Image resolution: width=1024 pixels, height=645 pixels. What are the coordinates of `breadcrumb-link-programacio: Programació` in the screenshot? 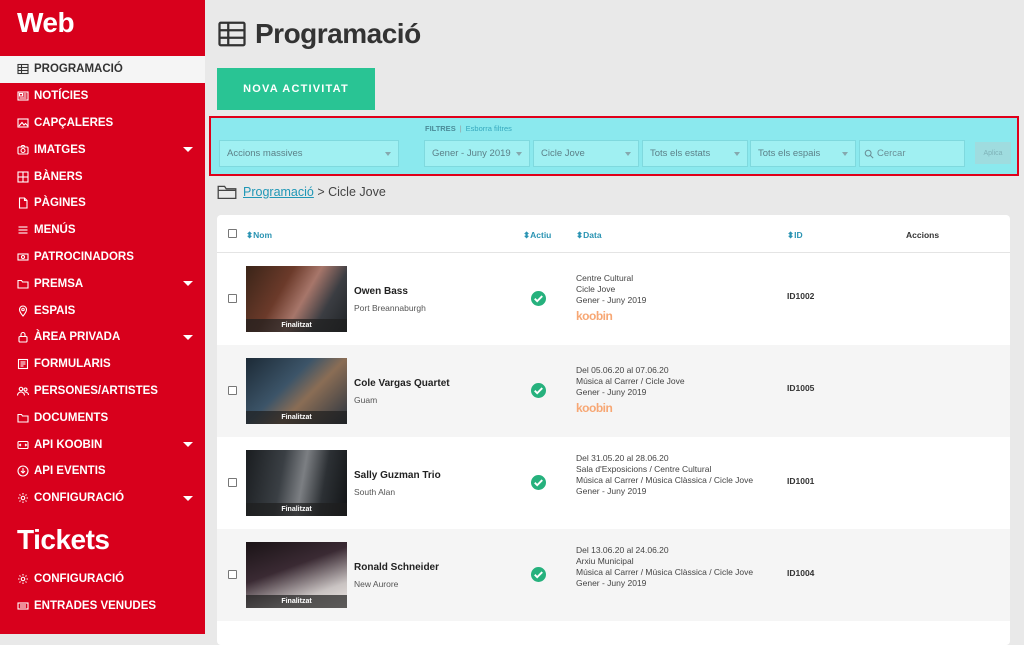 It's located at (278, 192).